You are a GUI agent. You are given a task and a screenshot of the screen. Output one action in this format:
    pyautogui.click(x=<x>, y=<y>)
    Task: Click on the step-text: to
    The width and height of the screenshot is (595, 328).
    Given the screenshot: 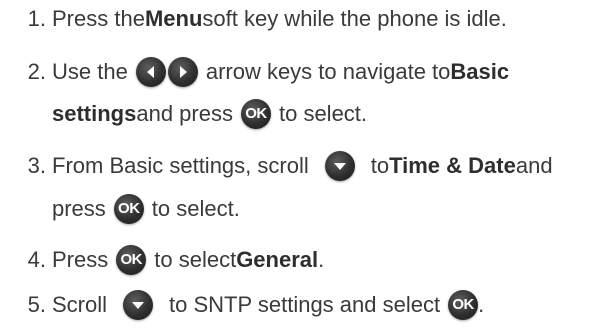 What is the action you would take?
    pyautogui.click(x=380, y=165)
    